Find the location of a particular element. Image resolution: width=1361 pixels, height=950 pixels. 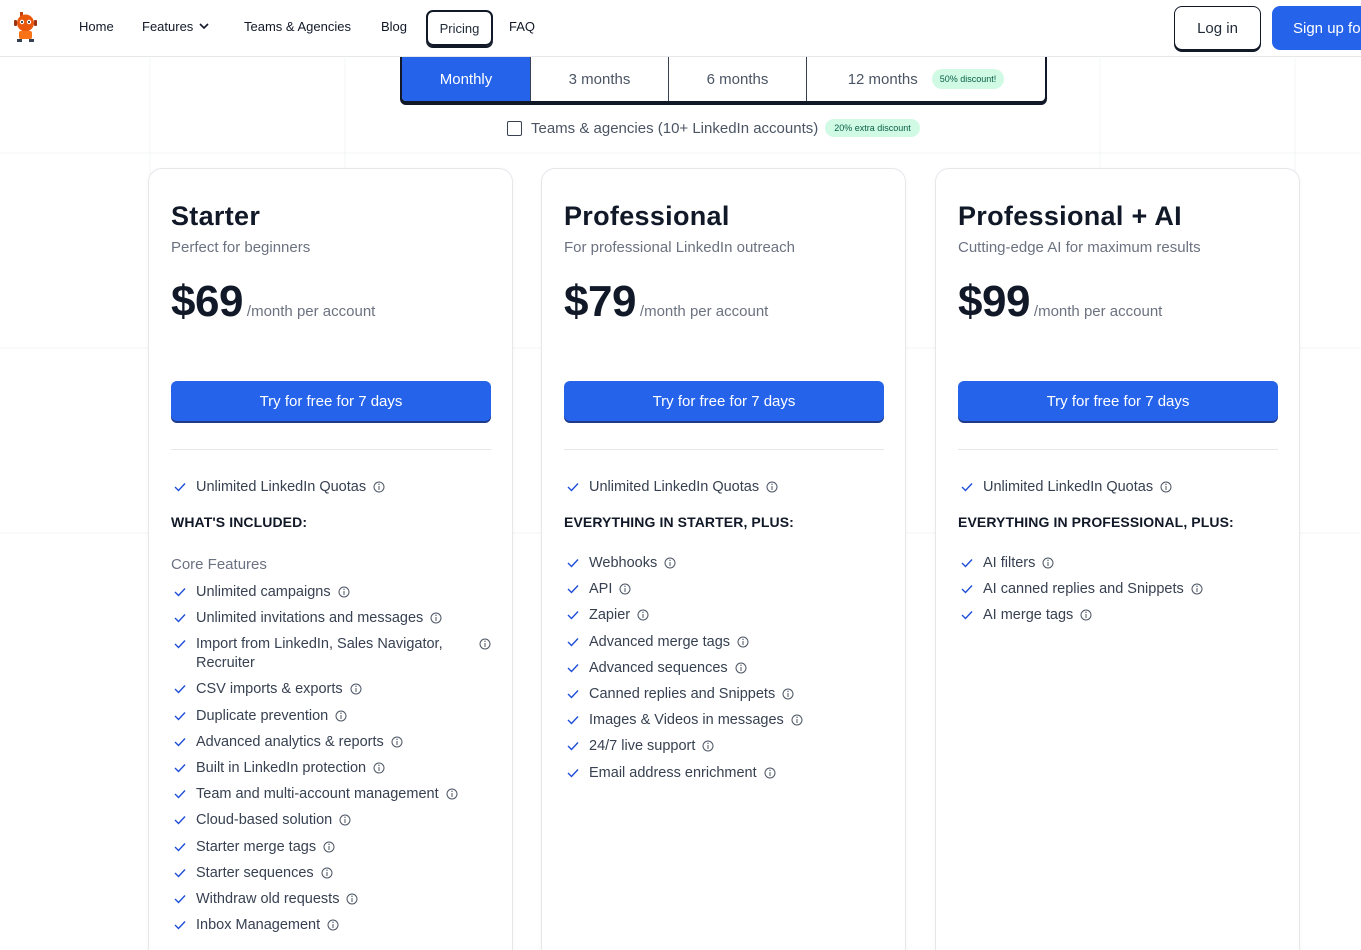

nav-teams-link: Teams & Agencies is located at coordinates (297, 26).